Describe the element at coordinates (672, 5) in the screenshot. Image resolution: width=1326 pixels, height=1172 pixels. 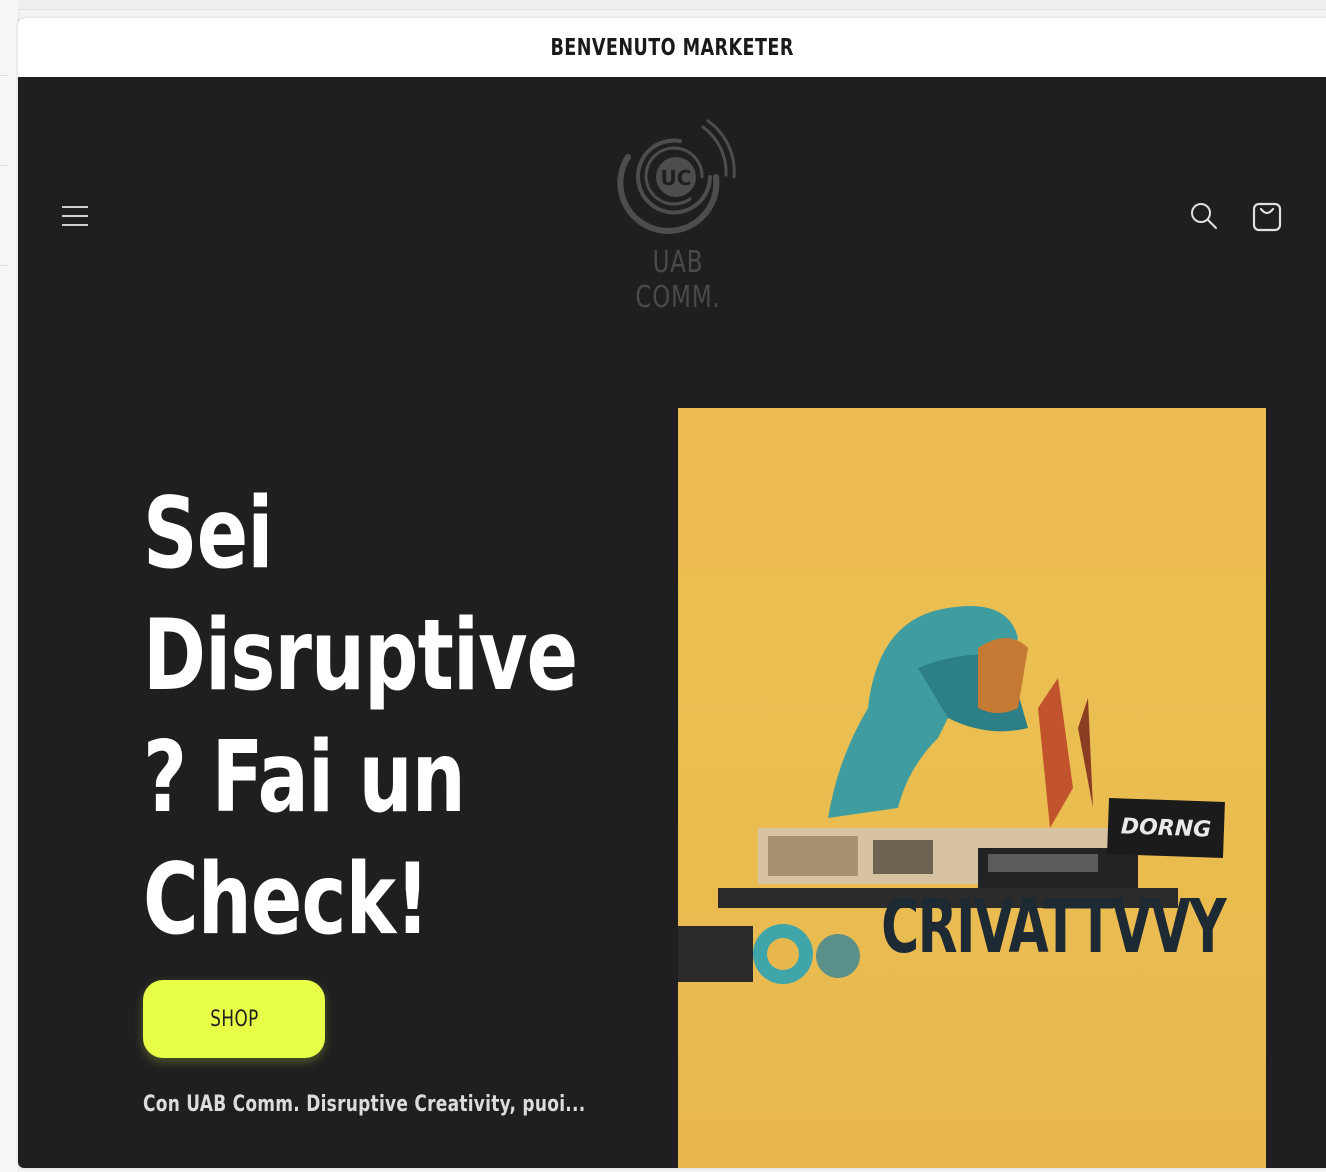
I see `browser-top-chrome` at that location.